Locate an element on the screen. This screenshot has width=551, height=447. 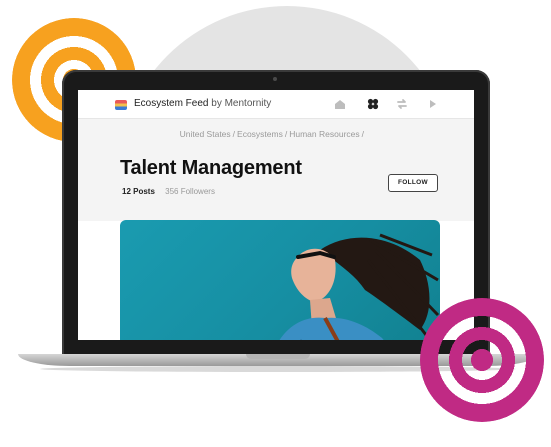
magenta-target-decoration is located at coordinates (482, 360).